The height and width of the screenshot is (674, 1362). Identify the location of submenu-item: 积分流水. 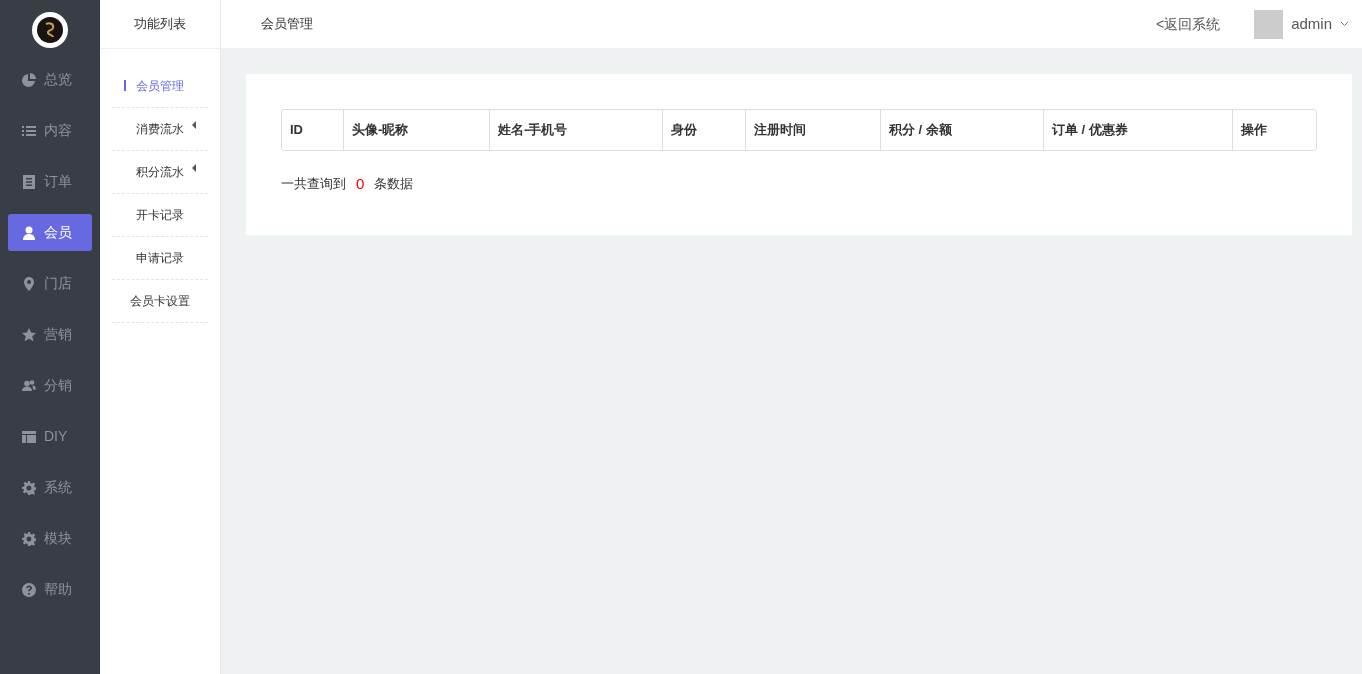
(160, 172).